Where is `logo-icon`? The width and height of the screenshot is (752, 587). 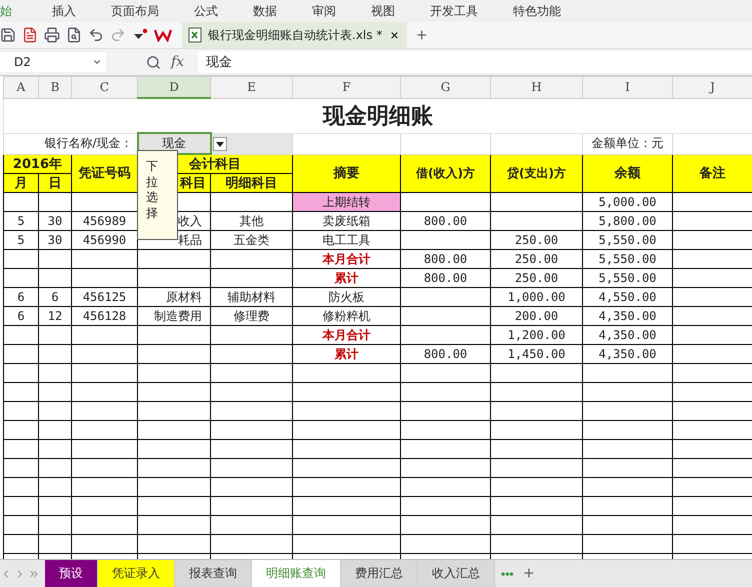
logo-icon is located at coordinates (163, 35).